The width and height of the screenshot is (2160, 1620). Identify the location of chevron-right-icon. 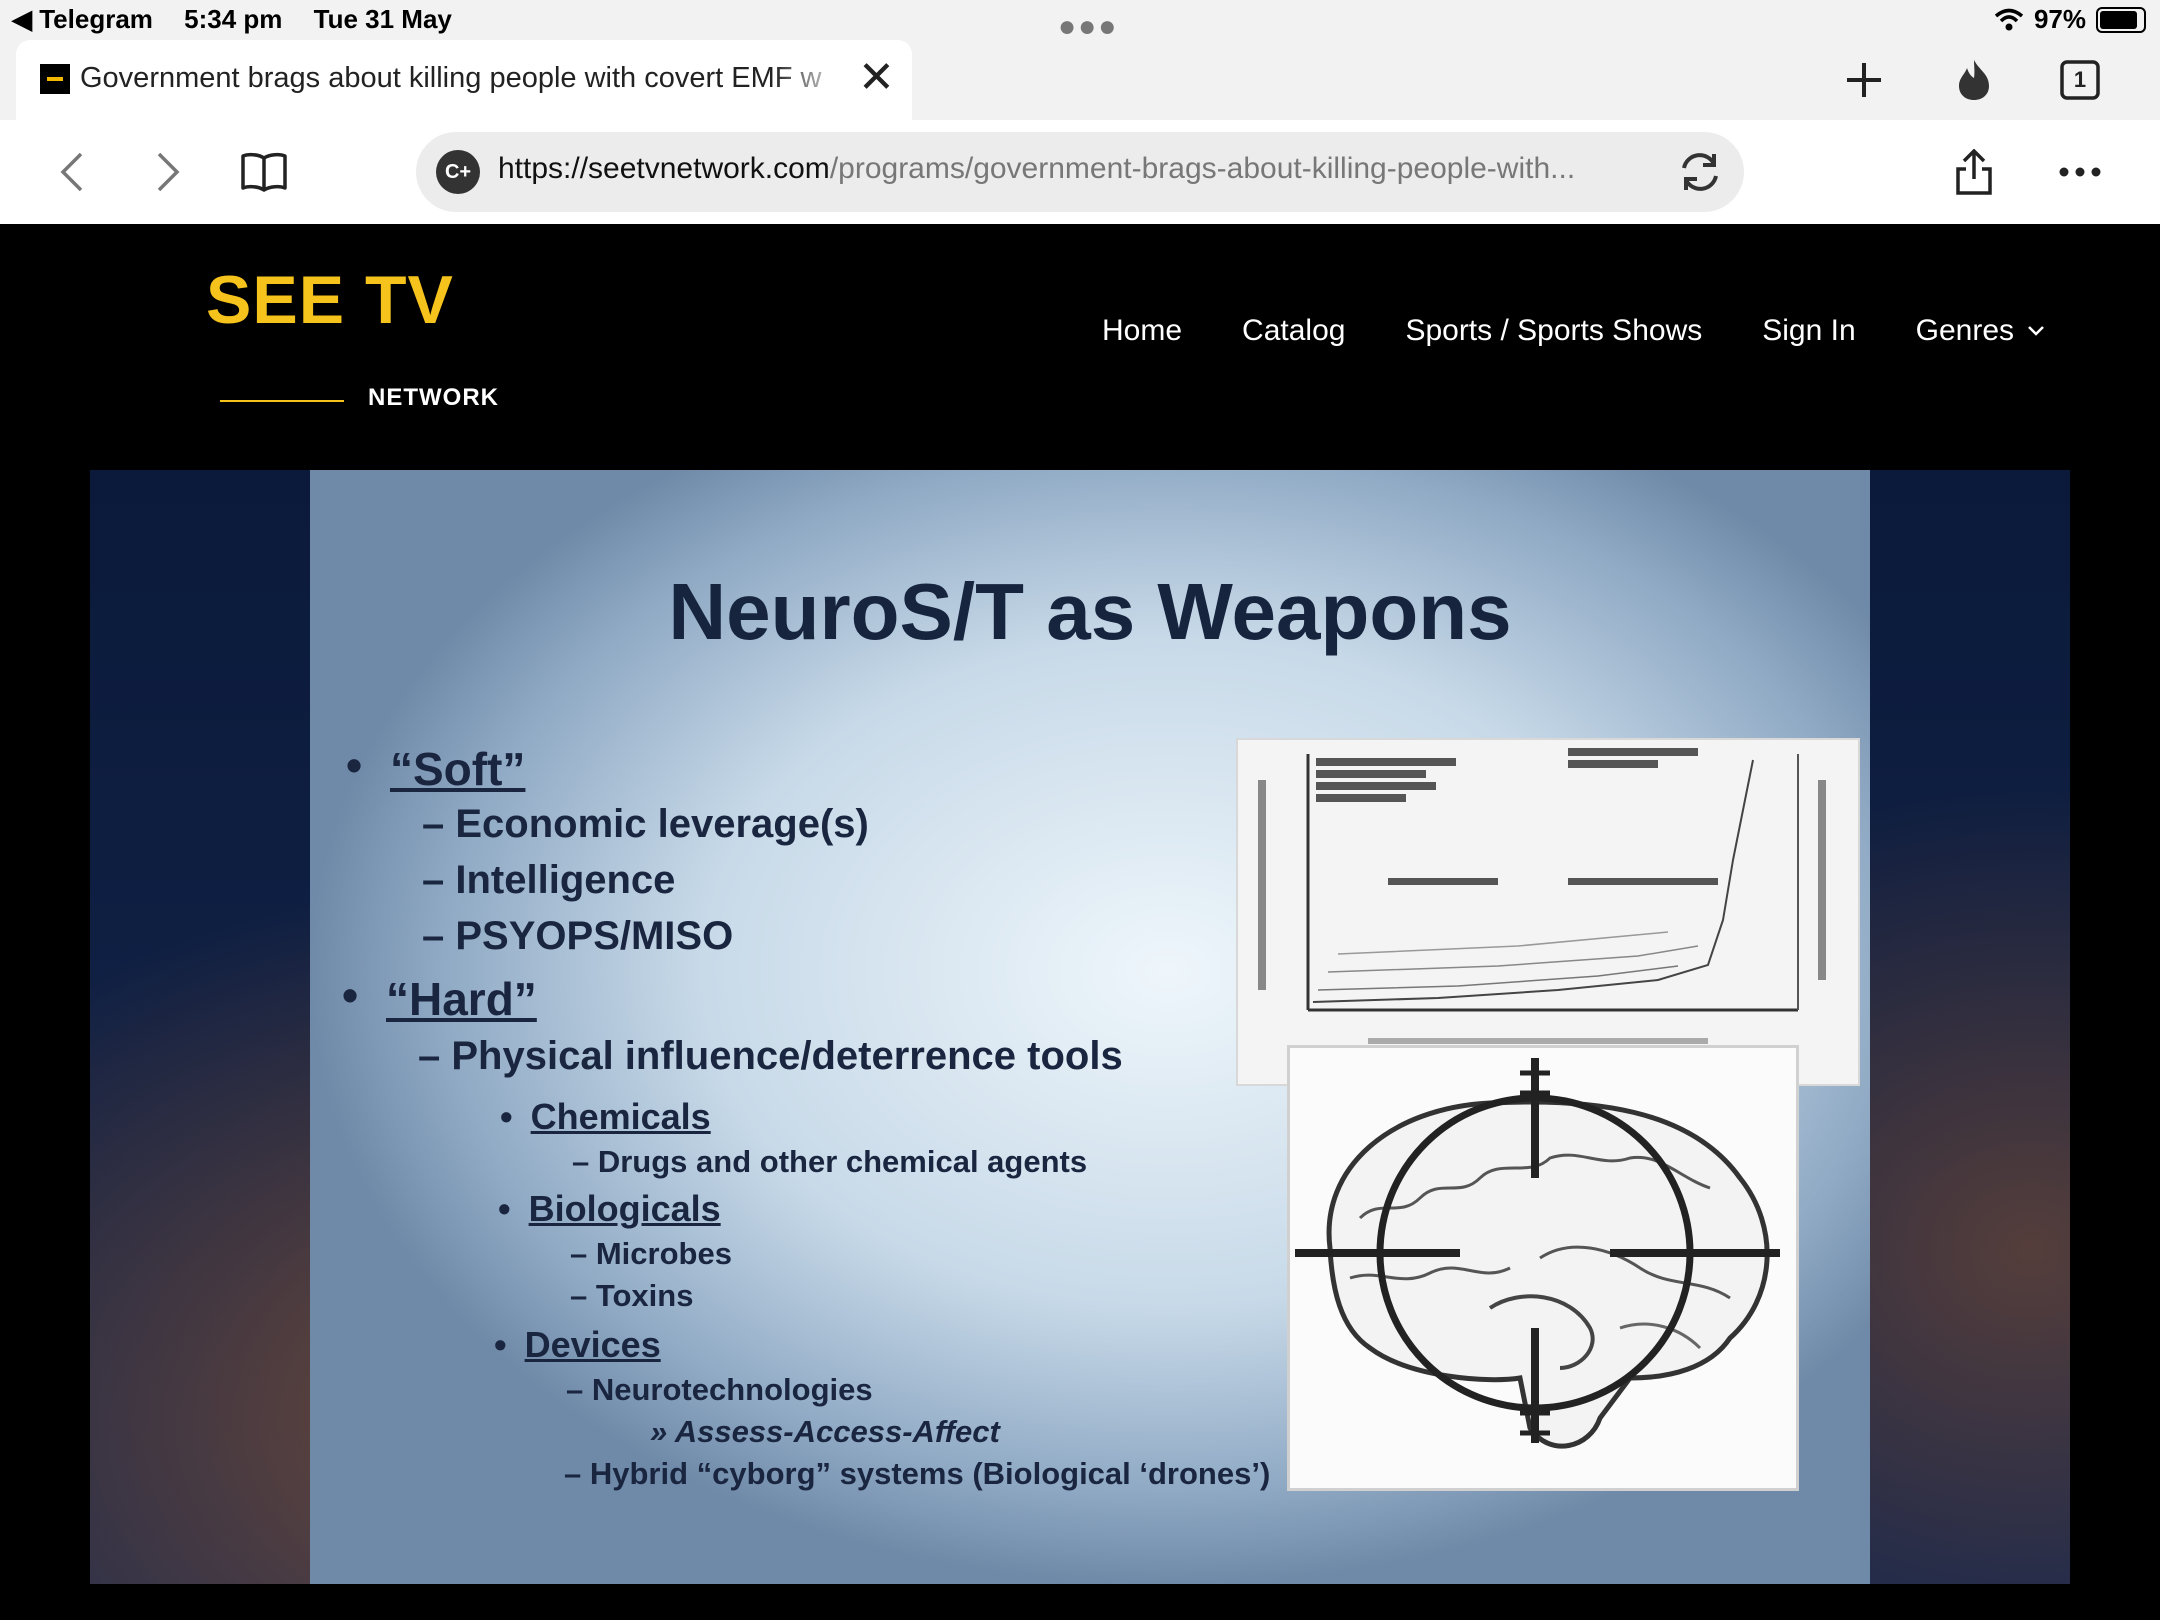
(168, 172).